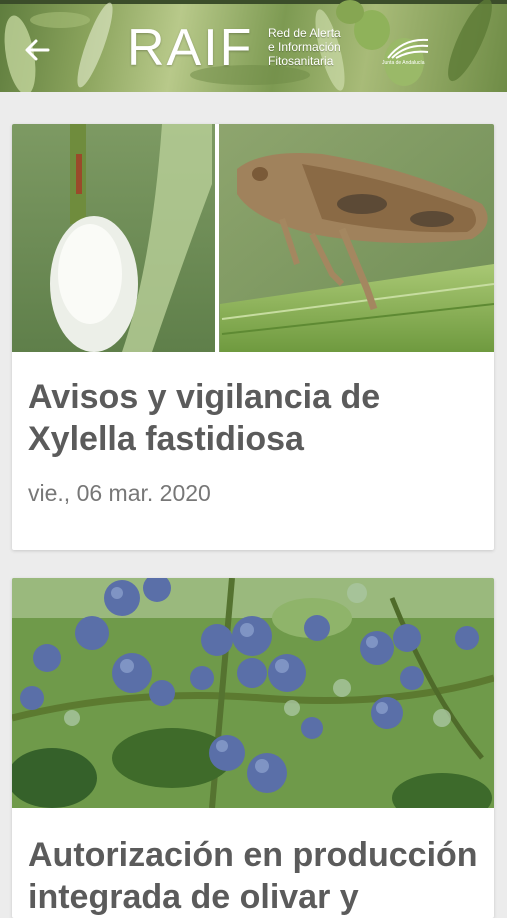 The image size is (507, 918). I want to click on subtitle-line: Red de Alerta, so click(304, 33).